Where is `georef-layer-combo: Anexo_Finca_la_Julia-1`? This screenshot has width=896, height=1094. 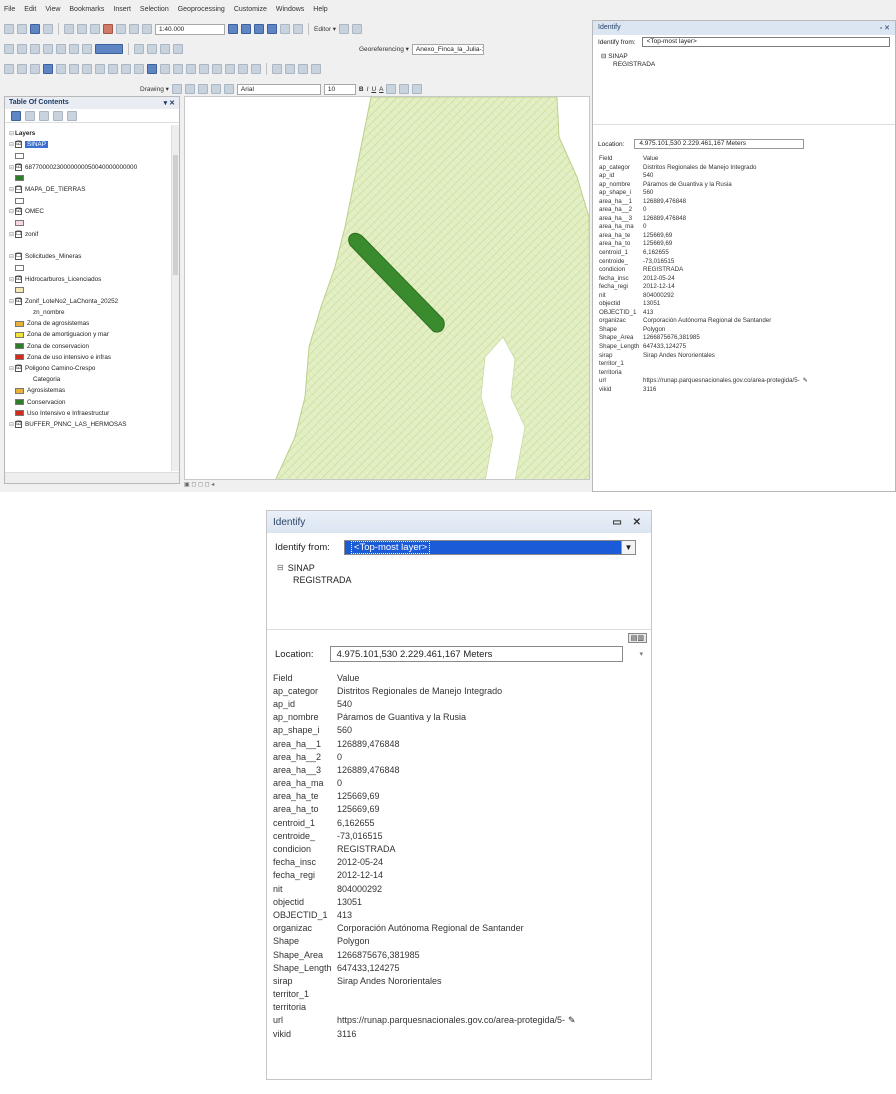
georef-layer-combo: Anexo_Finca_la_Julia-1 is located at coordinates (447, 49).